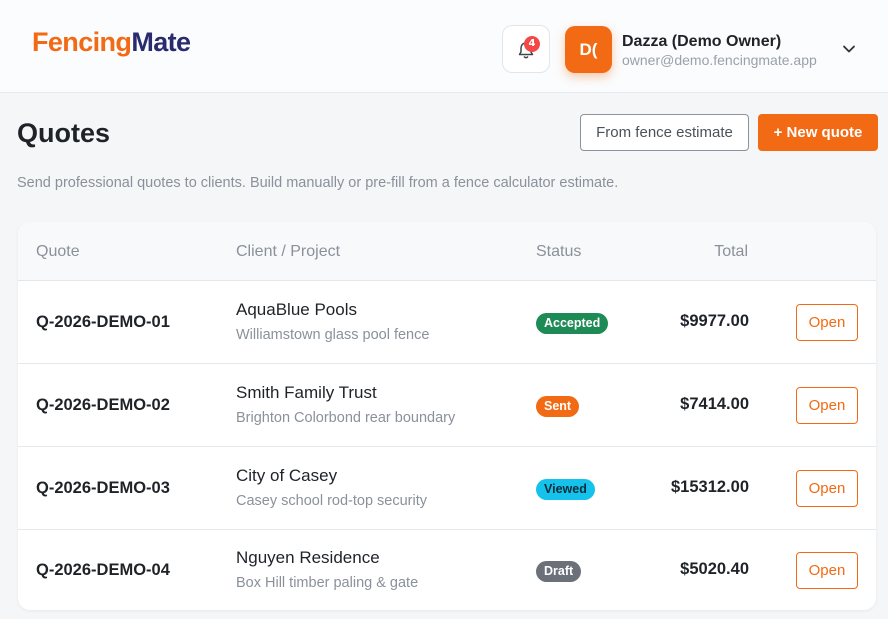 This screenshot has width=888, height=619. I want to click on fencingmate-logo: FencingMate, so click(111, 42).